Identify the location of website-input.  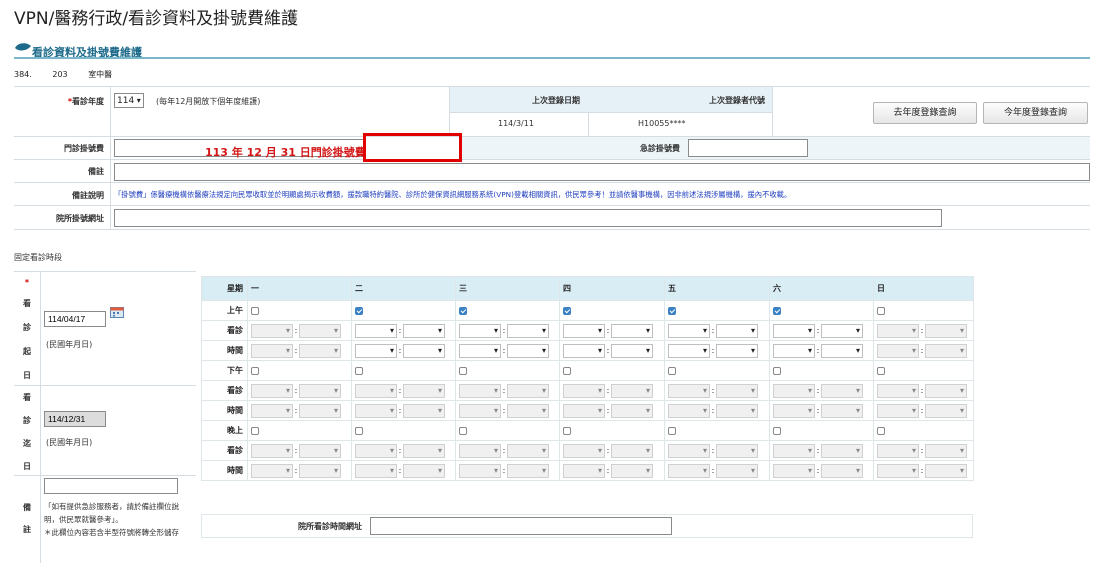
(528, 218).